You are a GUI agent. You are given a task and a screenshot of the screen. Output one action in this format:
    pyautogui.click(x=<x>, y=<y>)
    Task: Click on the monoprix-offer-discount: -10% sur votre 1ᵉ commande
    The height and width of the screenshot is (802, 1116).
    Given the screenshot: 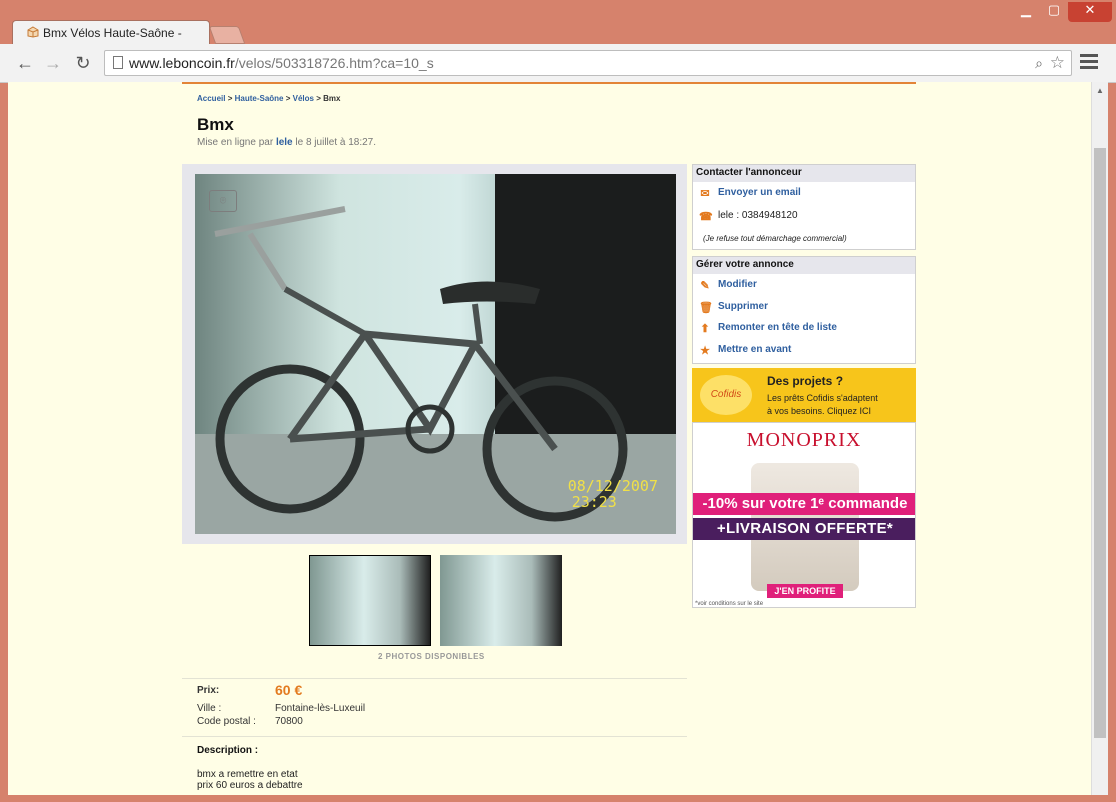 What is the action you would take?
    pyautogui.click(x=804, y=504)
    